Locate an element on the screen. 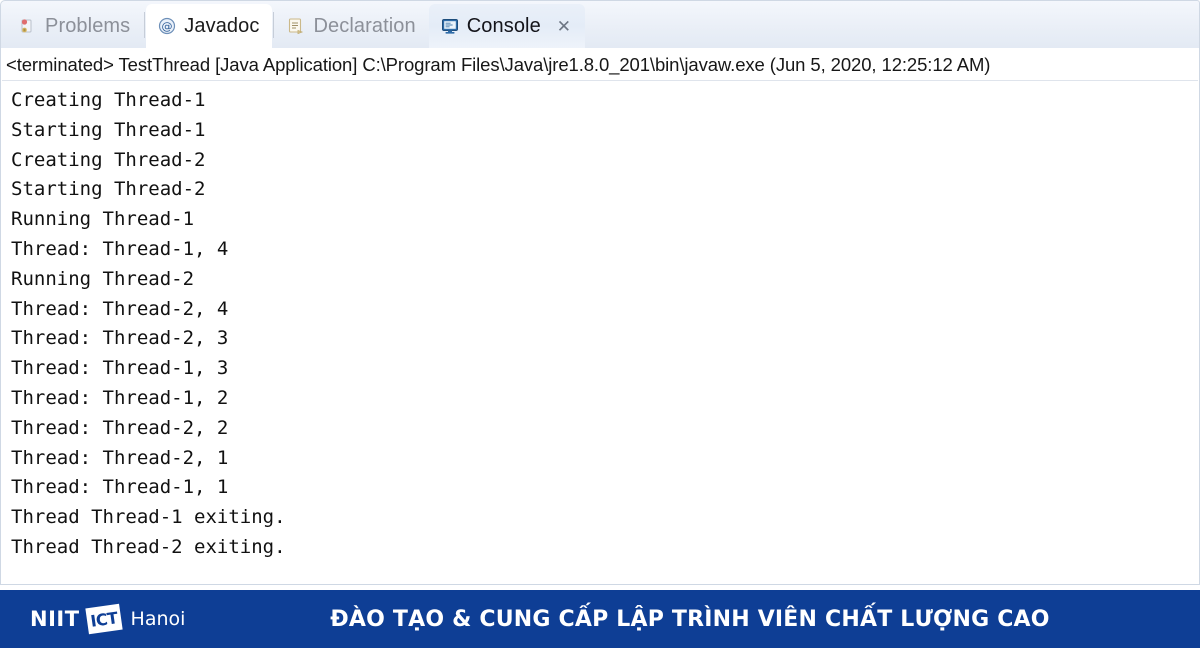 The width and height of the screenshot is (1200, 648). console-line: Thread: Thread-1, 1 is located at coordinates (120, 487).